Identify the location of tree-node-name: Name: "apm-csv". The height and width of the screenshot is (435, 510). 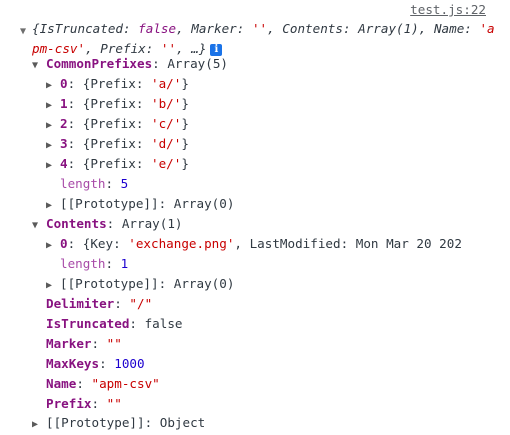
(103, 383).